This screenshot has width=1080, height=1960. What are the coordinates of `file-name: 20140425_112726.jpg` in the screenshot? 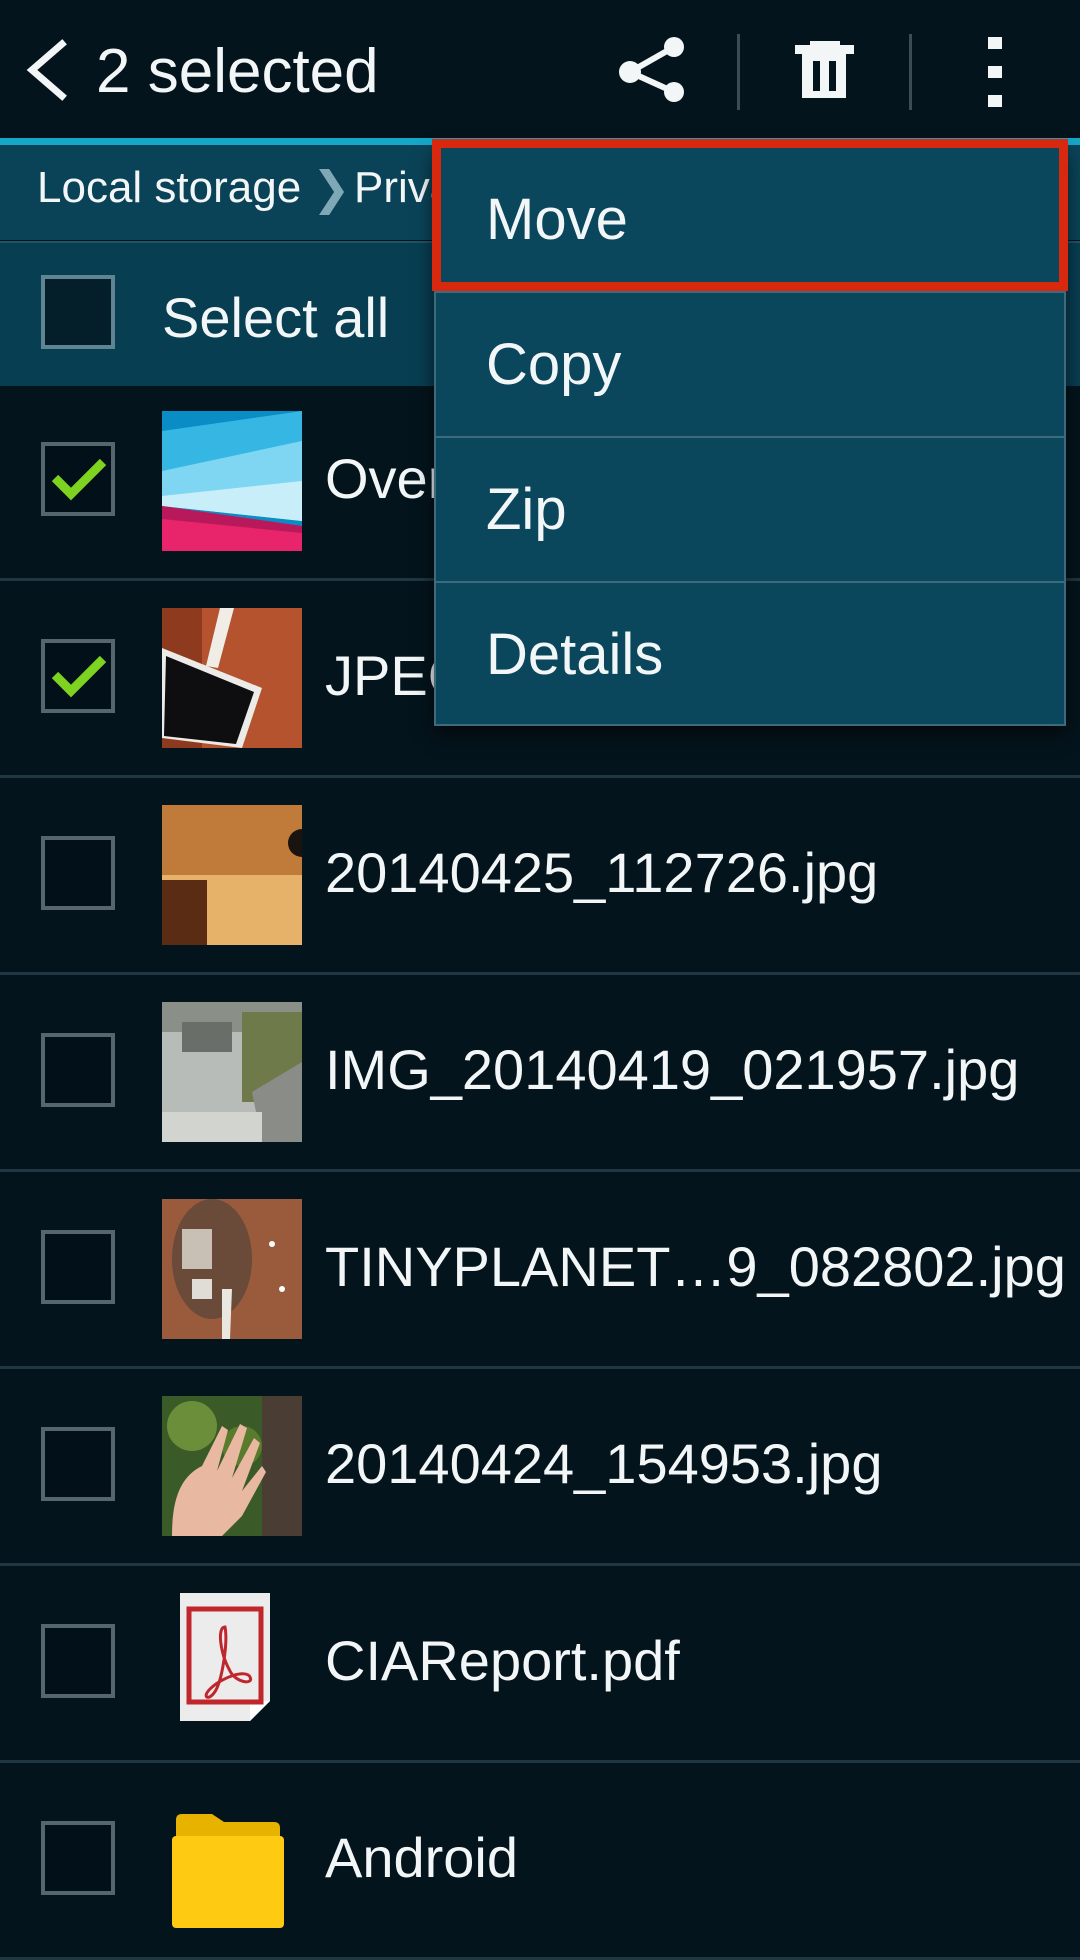 It's located at (602, 872).